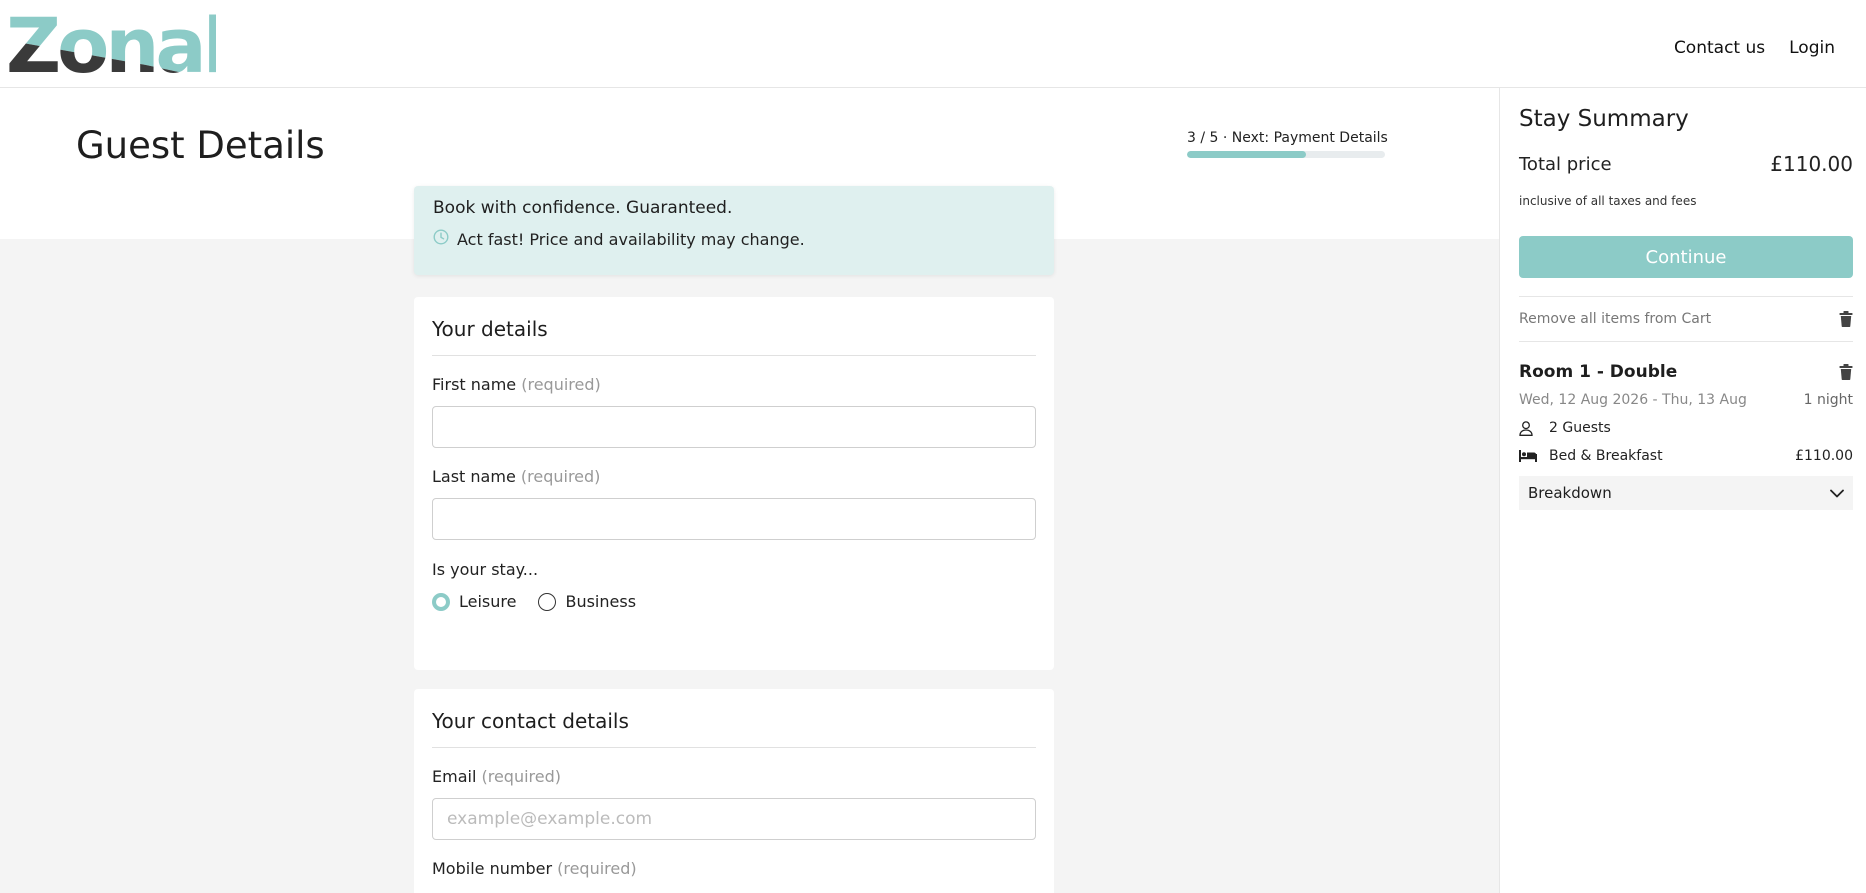 This screenshot has height=893, width=1866. What do you see at coordinates (734, 728) in the screenshot?
I see `contact-details-title: Your contact details` at bounding box center [734, 728].